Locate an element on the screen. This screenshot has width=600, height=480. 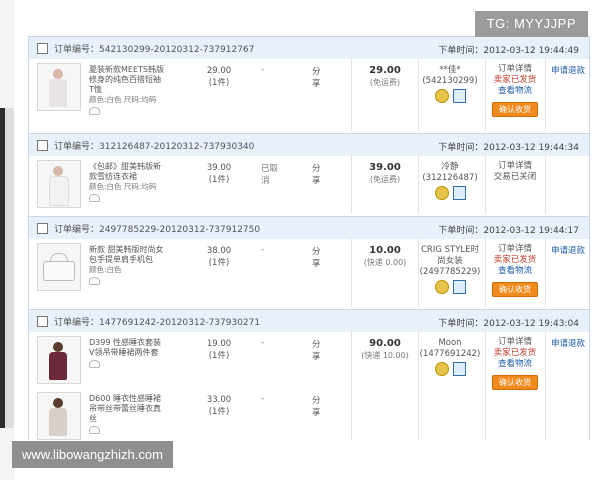
order-total: 90.00 is located at coordinates (385, 343).